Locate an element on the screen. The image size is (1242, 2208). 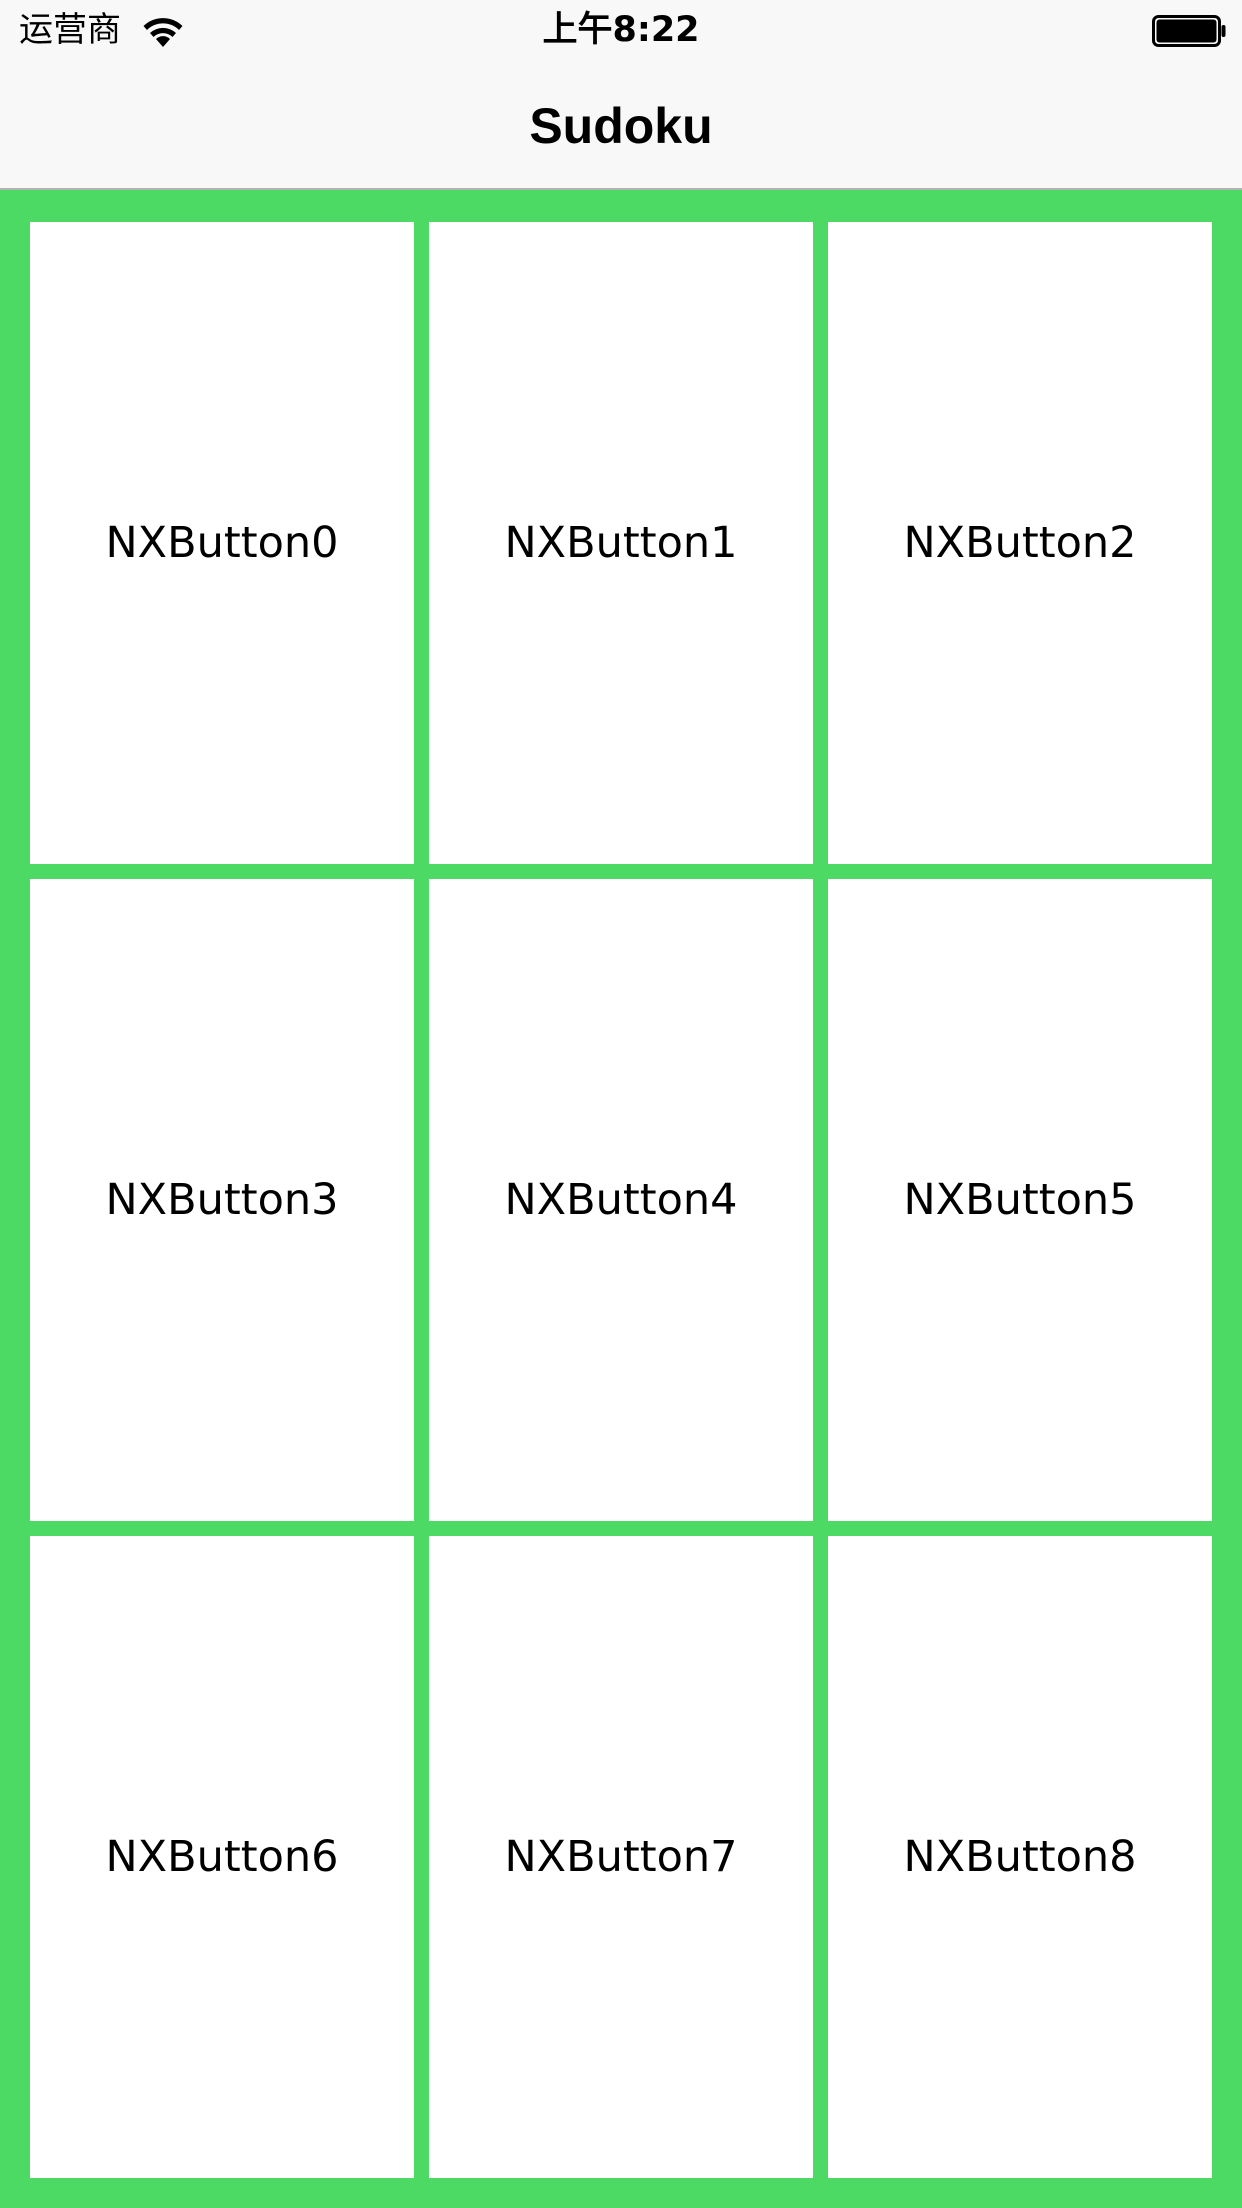
grid-button-5: NXButton5 is located at coordinates (1020, 1200).